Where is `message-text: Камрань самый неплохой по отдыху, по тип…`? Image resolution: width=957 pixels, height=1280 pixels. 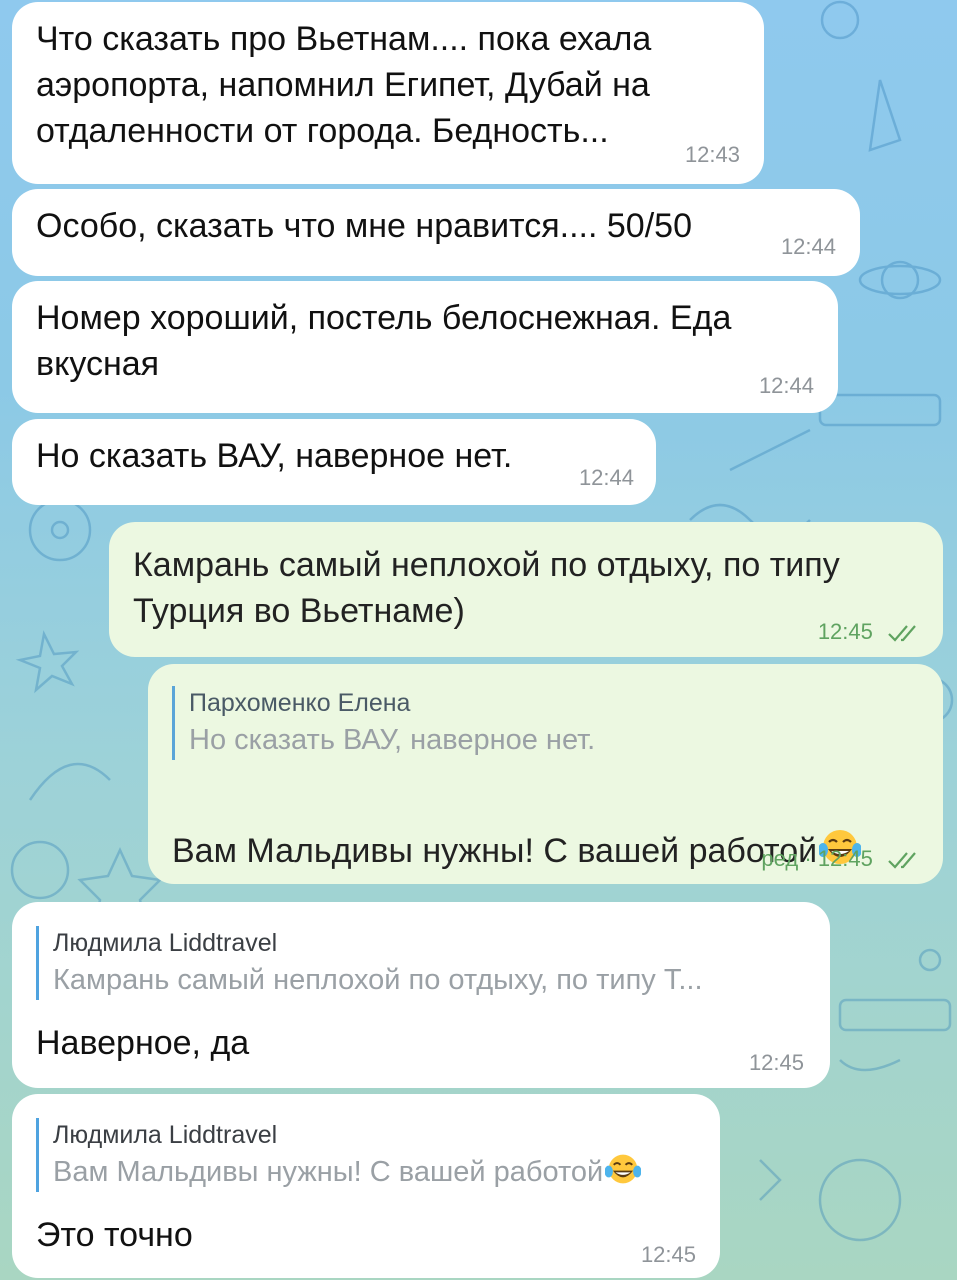
message-text: Камрань самый неплохой по отдыху, по тип… is located at coordinates (486, 588).